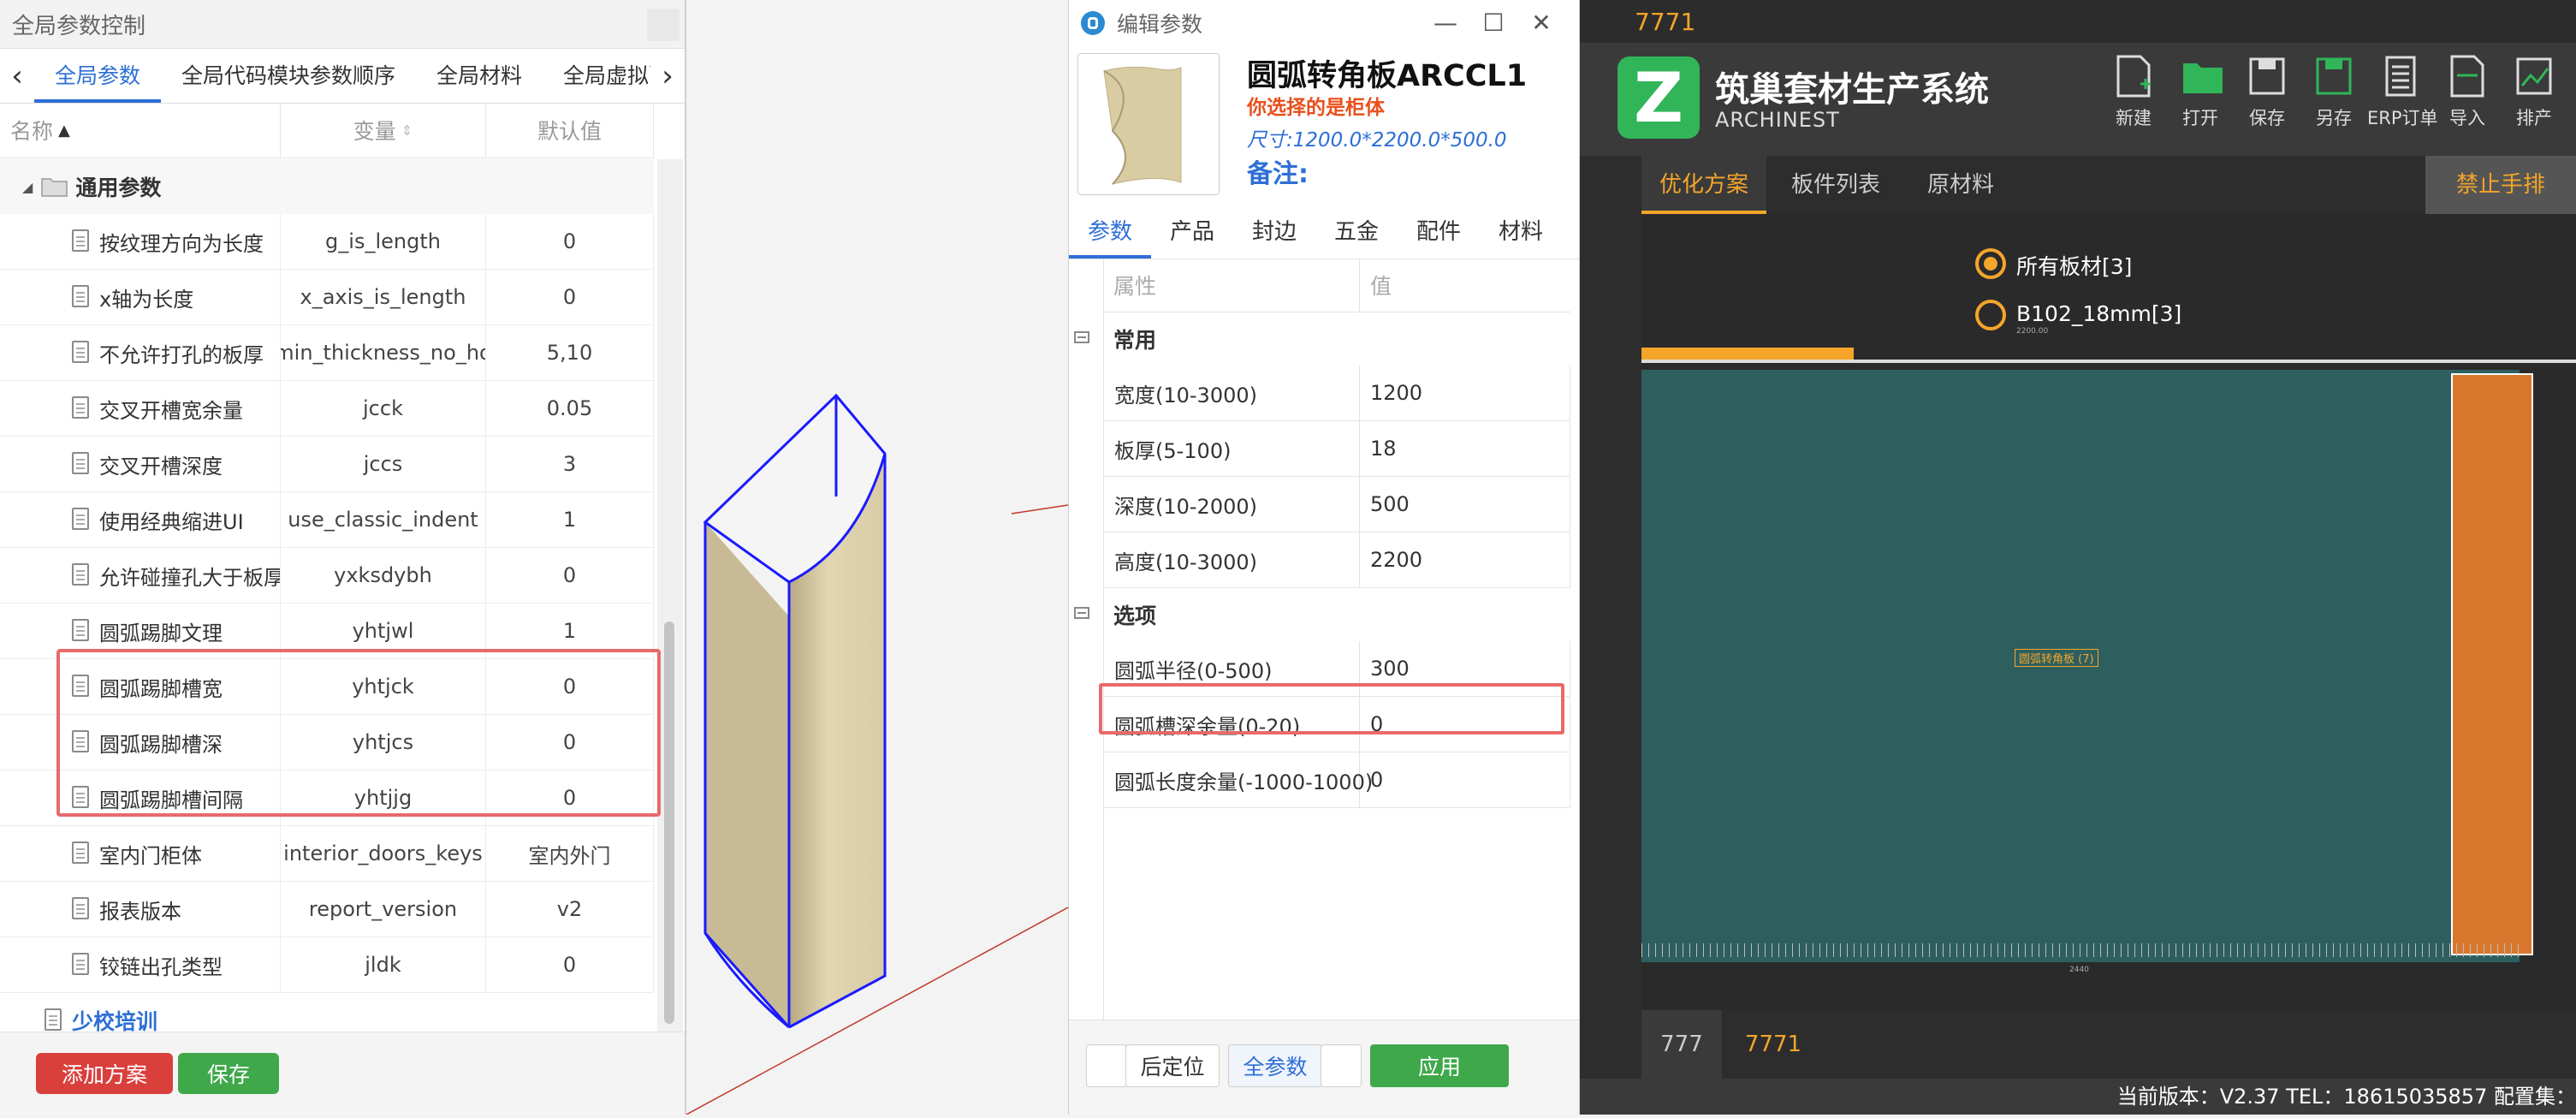  What do you see at coordinates (2500, 185) in the screenshot?
I see `disable-manual-button: 禁止手排` at bounding box center [2500, 185].